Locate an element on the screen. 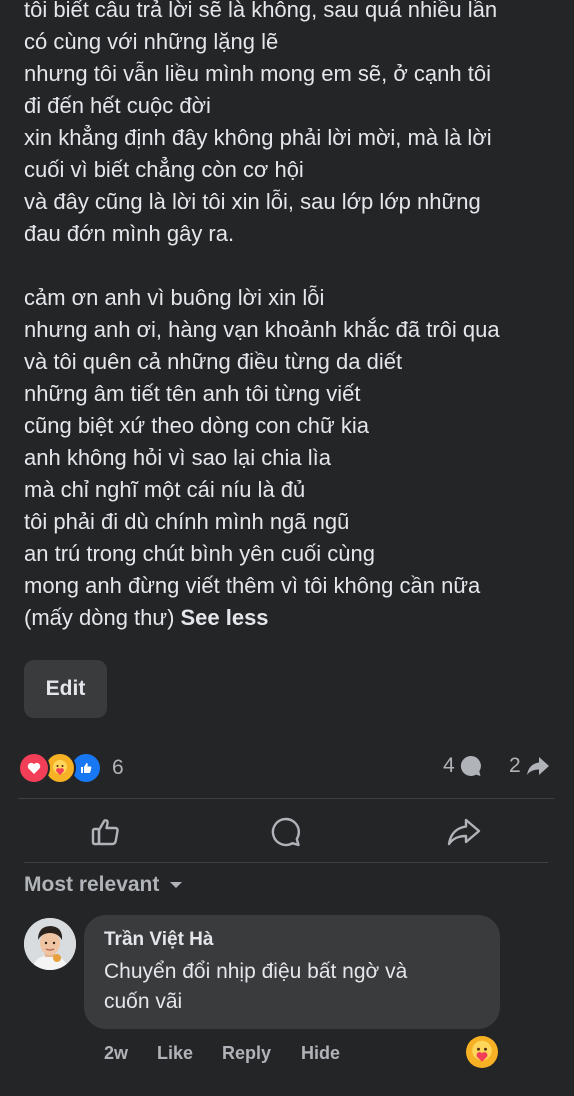  see-less-link: See less is located at coordinates (224, 617).